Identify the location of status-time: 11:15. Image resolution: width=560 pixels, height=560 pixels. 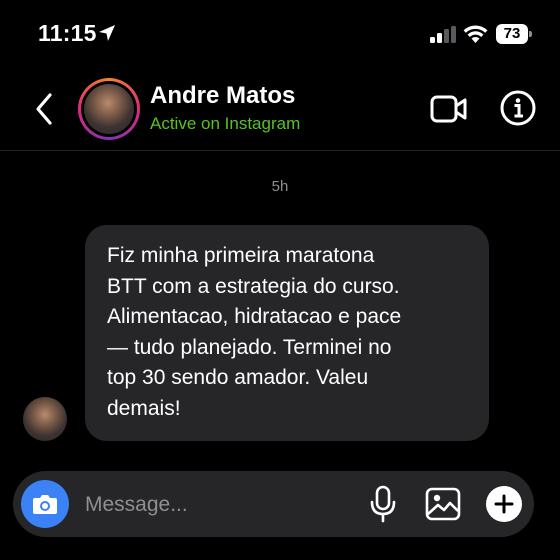
(67, 33).